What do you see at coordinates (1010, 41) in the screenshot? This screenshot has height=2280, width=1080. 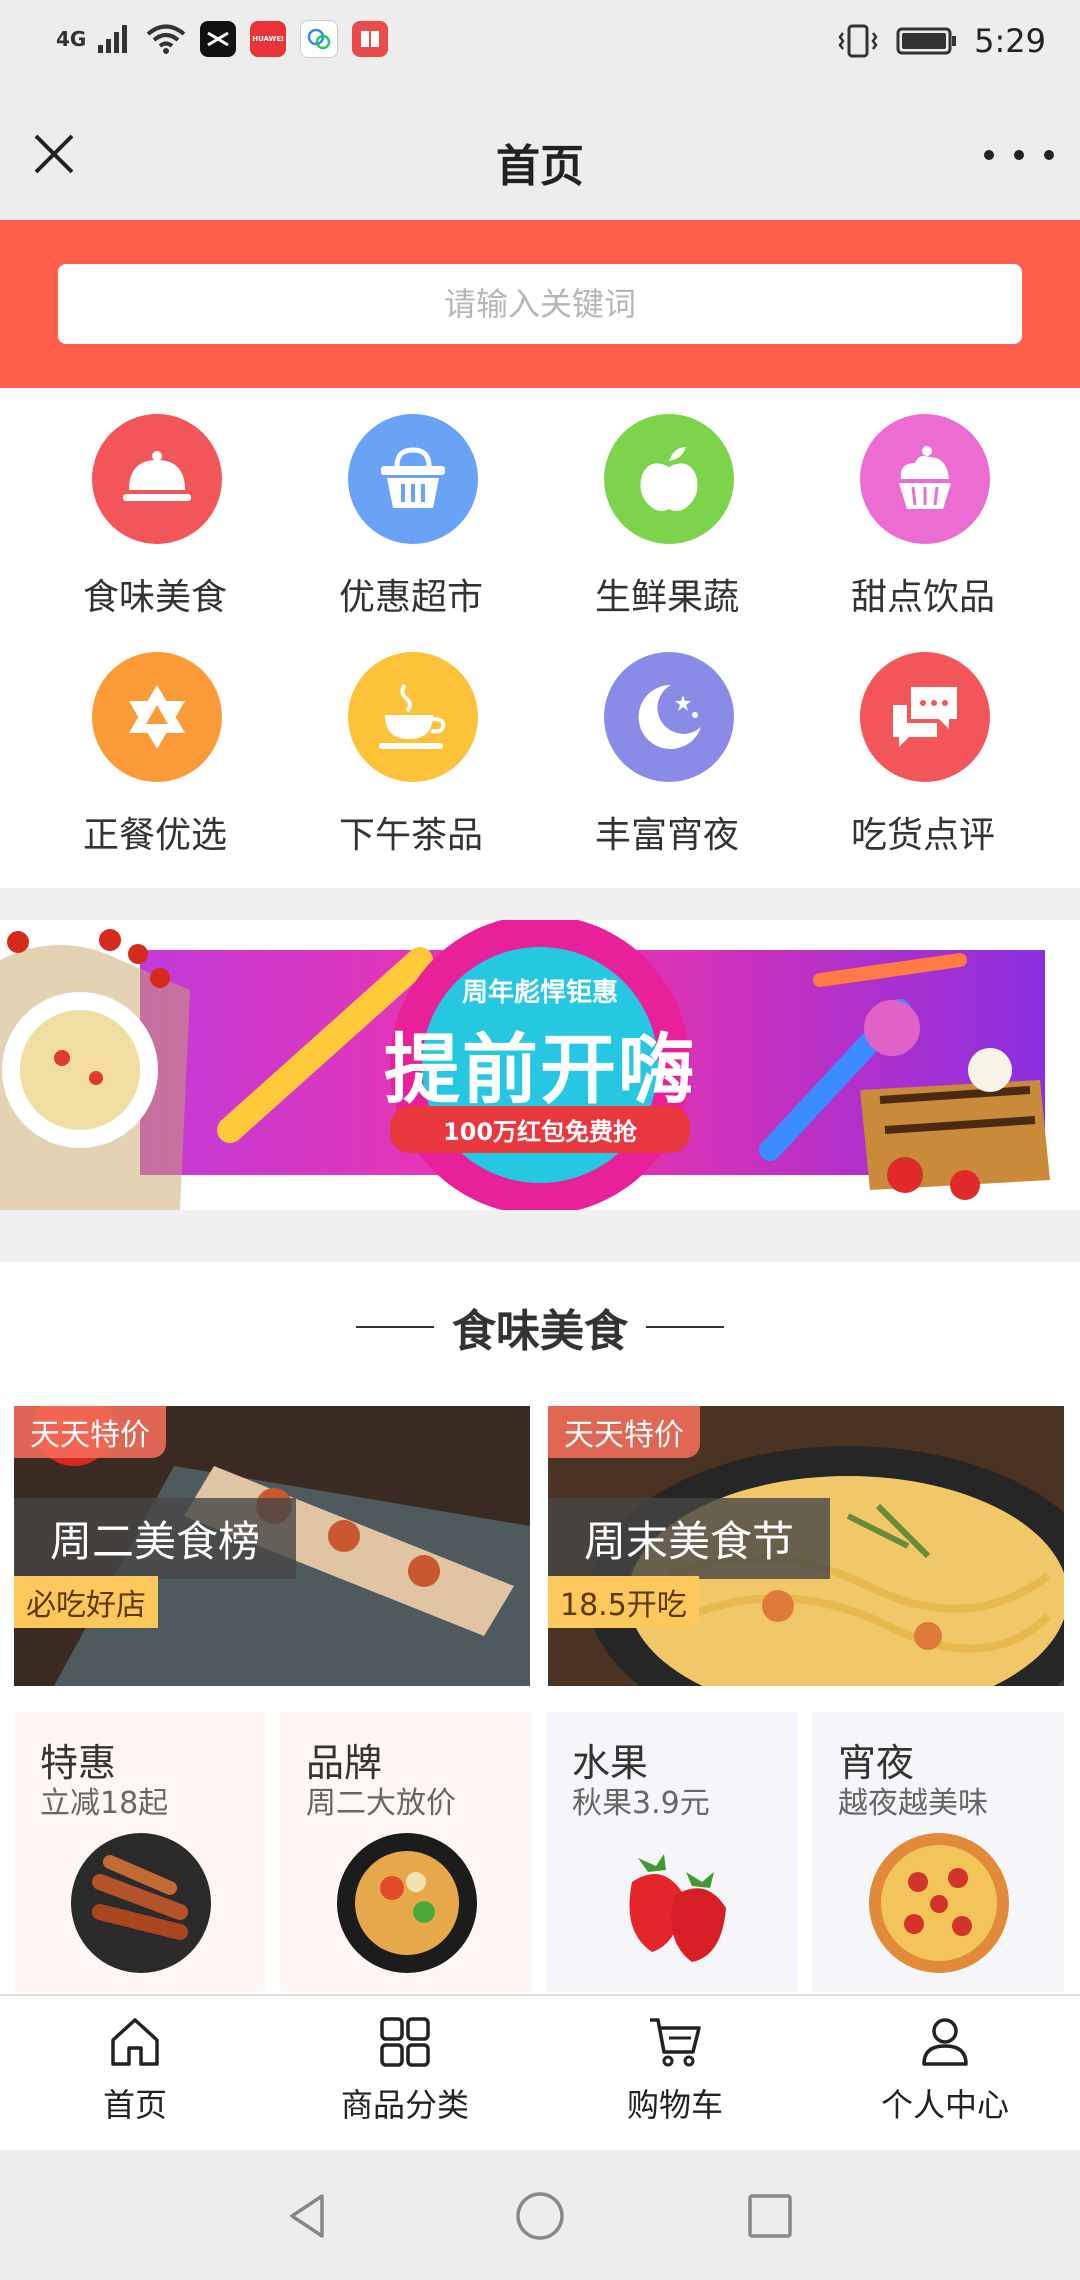 I see `clock: 5:29` at bounding box center [1010, 41].